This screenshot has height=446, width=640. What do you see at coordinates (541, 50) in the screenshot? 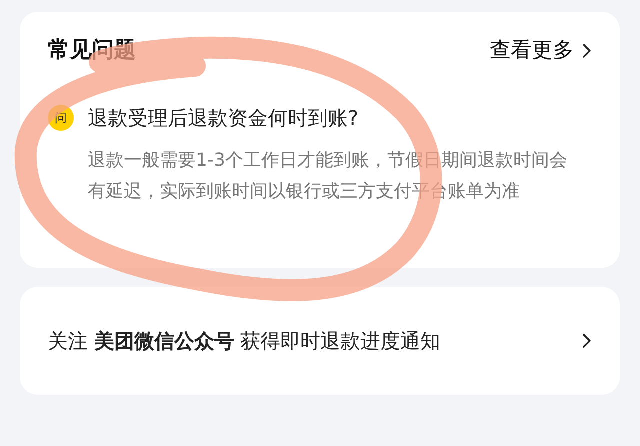
I see `see-more-link: 查看更多` at bounding box center [541, 50].